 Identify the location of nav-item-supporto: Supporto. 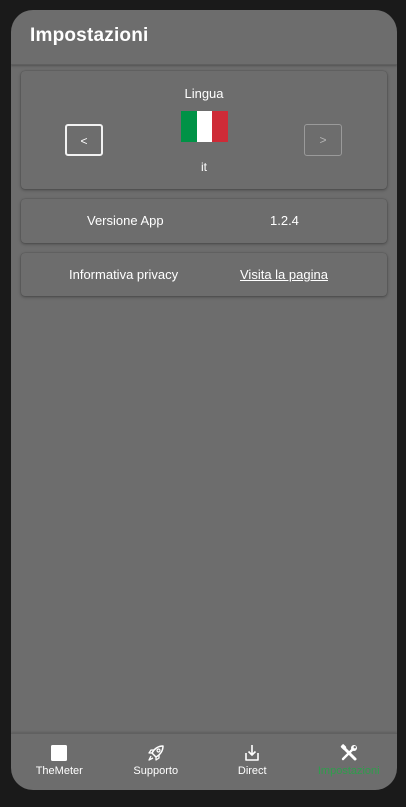
(156, 762).